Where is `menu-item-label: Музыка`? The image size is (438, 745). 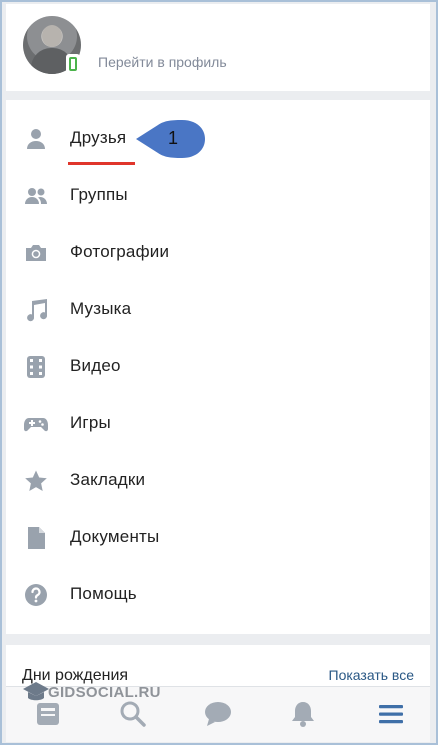 menu-item-label: Музыка is located at coordinates (101, 308).